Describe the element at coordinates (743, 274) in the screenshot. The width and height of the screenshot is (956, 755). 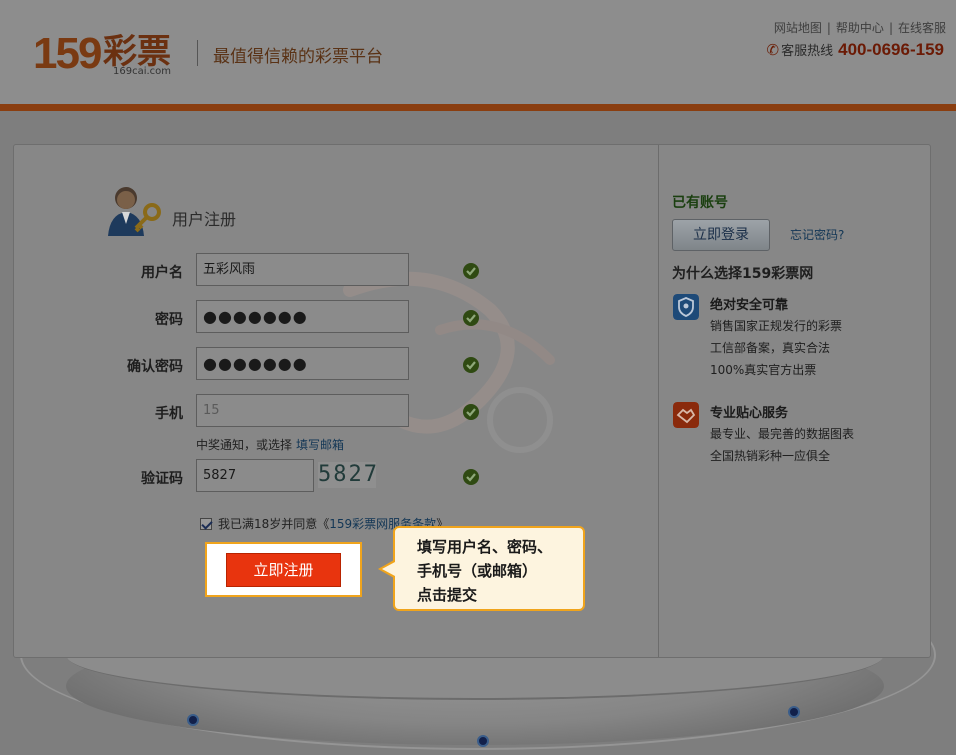
I see `why-choose-heading: 为什么选择159彩票网` at that location.